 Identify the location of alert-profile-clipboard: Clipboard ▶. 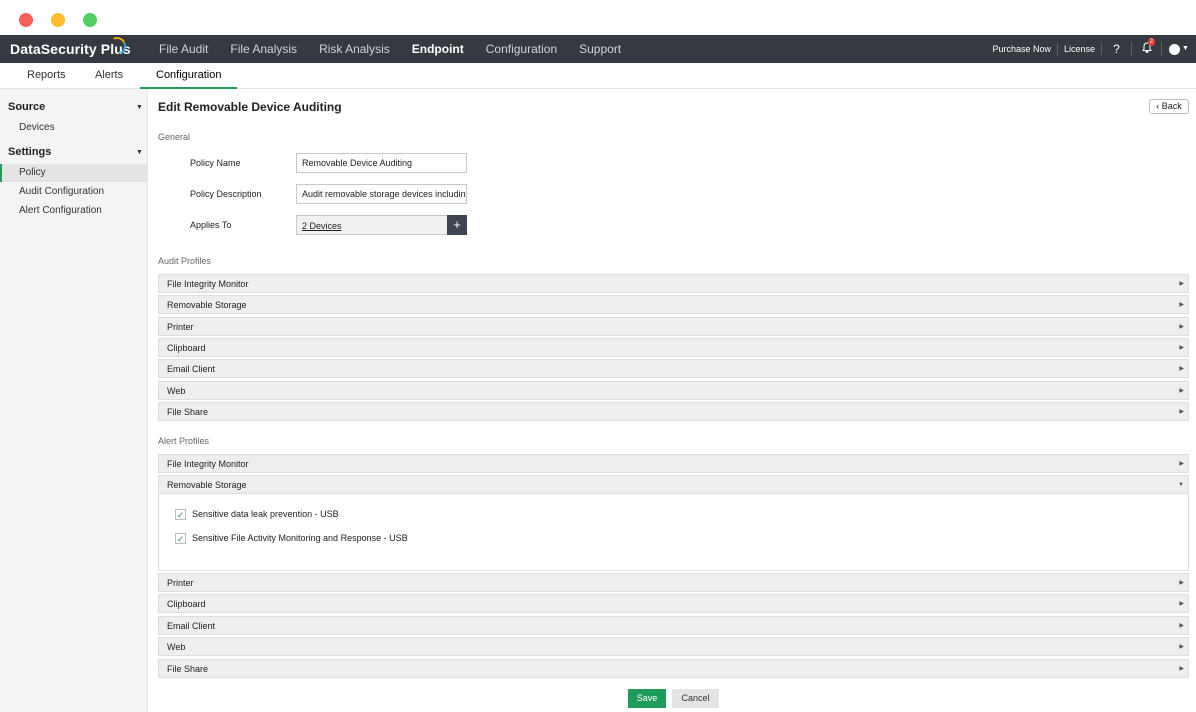
(673, 603).